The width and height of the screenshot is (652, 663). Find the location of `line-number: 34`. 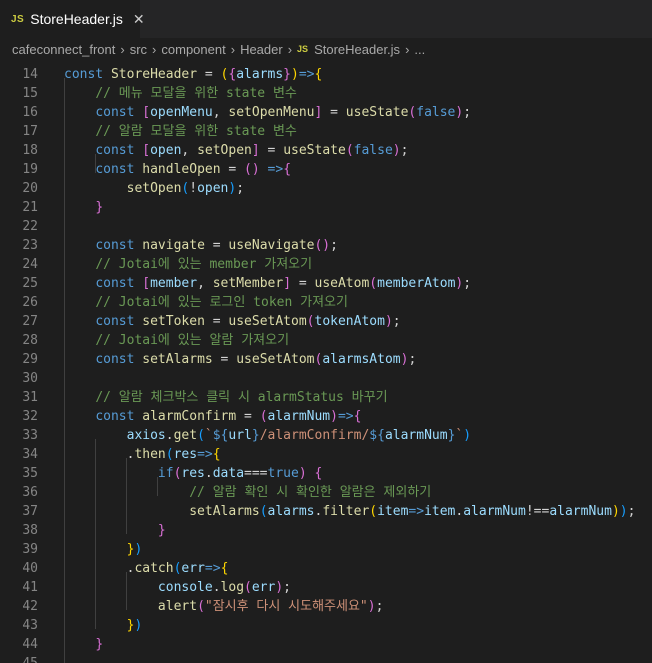

line-number: 34 is located at coordinates (30, 454).